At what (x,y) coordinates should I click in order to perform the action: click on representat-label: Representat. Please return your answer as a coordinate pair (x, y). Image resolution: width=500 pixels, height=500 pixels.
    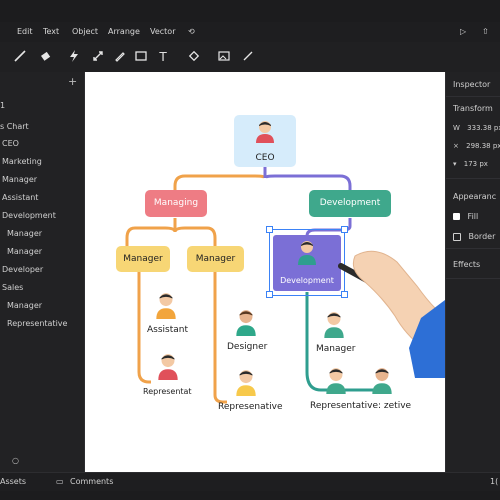
    Looking at the image, I should click on (167, 391).